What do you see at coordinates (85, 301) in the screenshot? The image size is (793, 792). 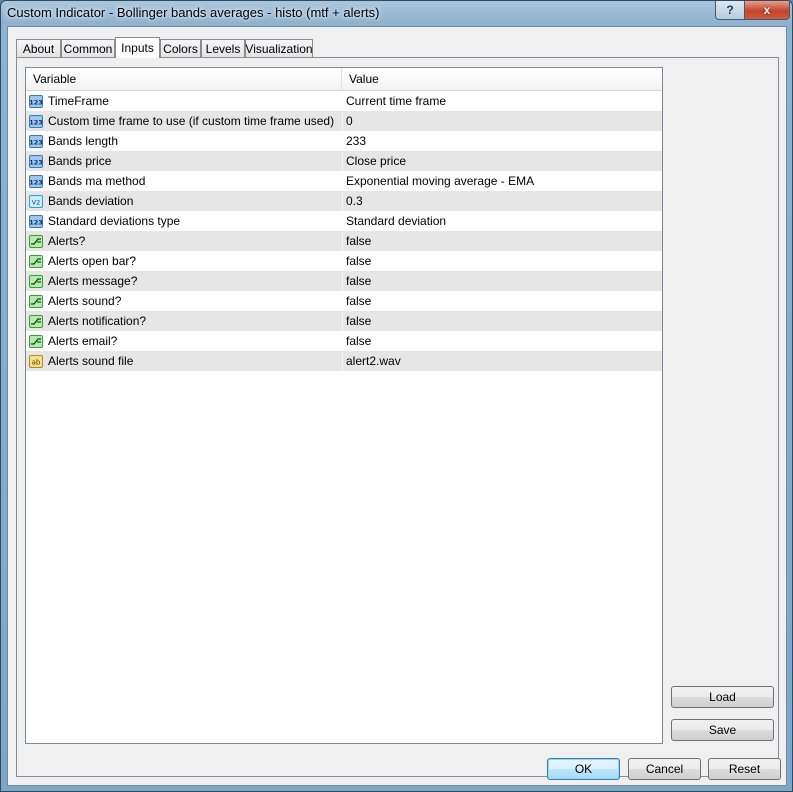 I see `row-variable-name: Alerts sound?` at bounding box center [85, 301].